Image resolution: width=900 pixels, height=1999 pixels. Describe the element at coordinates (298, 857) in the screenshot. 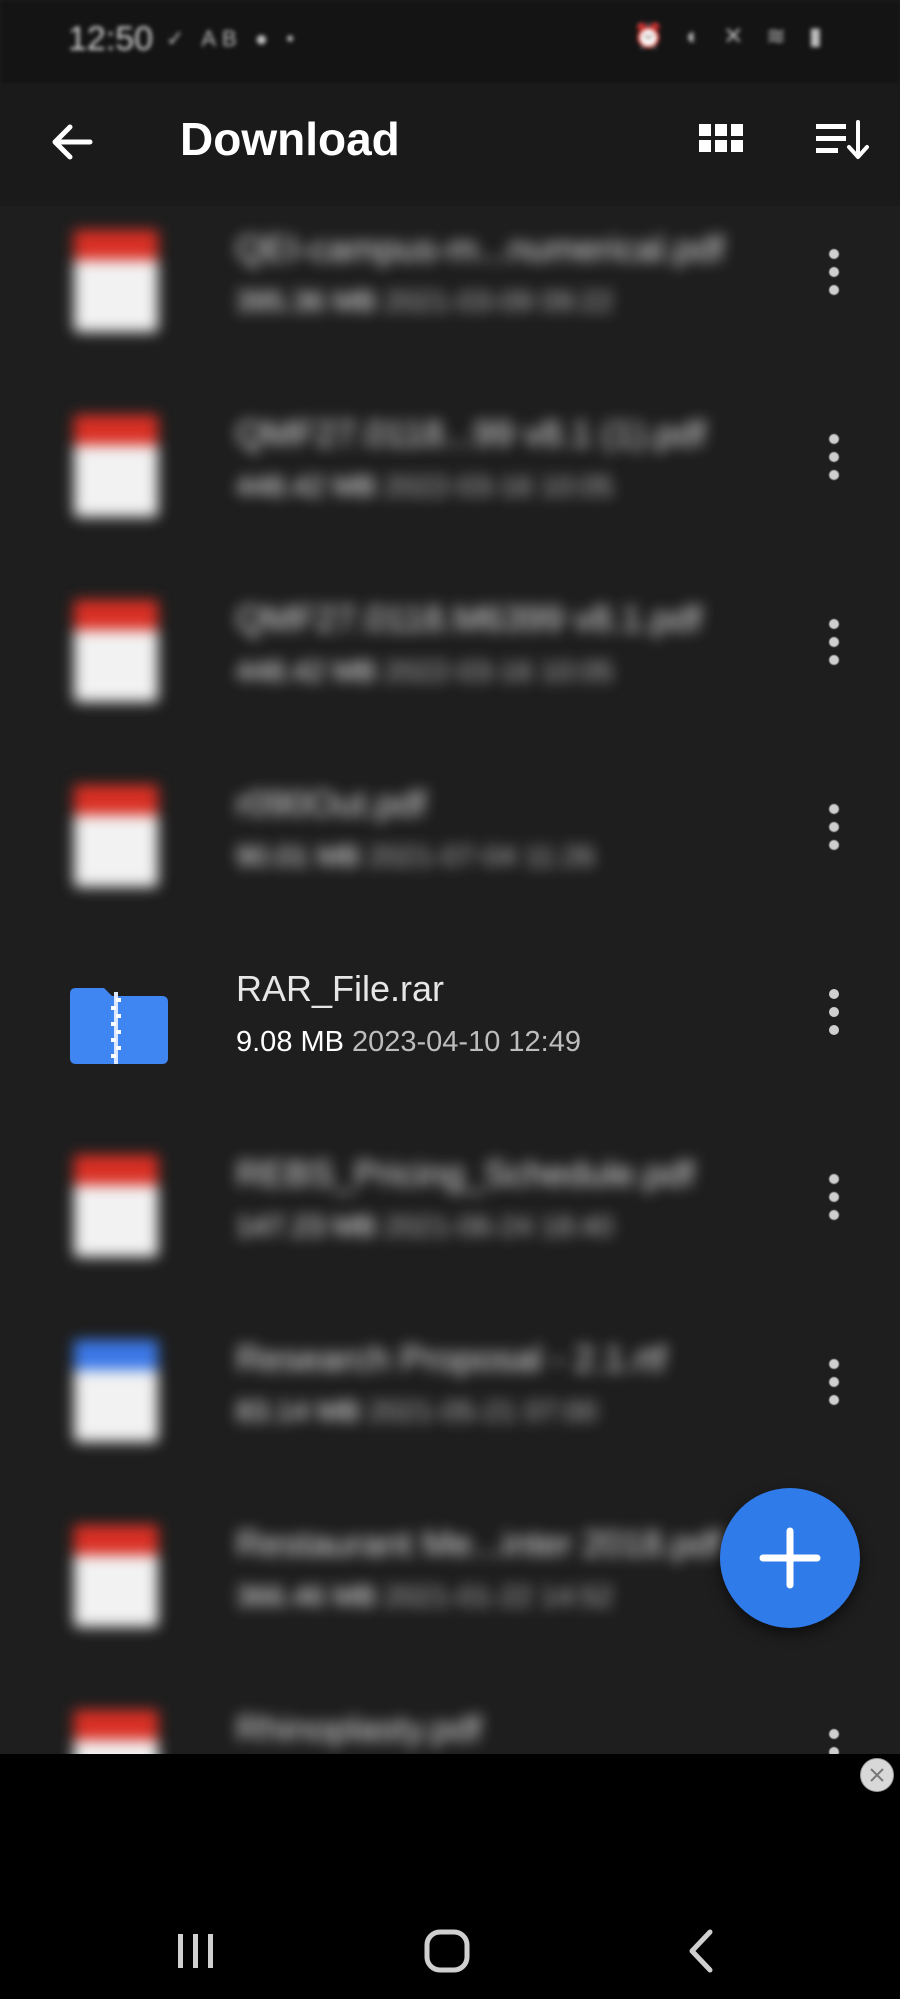

I see `file-size: 90.01 MB` at that location.